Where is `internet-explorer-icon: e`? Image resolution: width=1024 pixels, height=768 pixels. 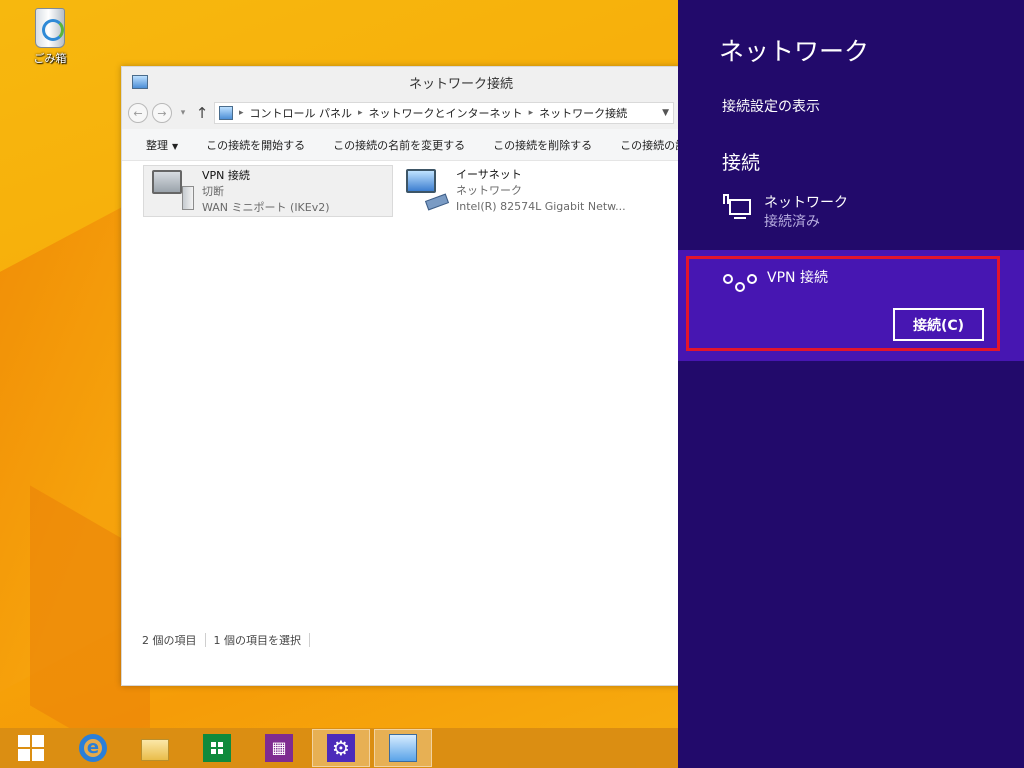
internet-explorer-icon: e is located at coordinates (93, 748).